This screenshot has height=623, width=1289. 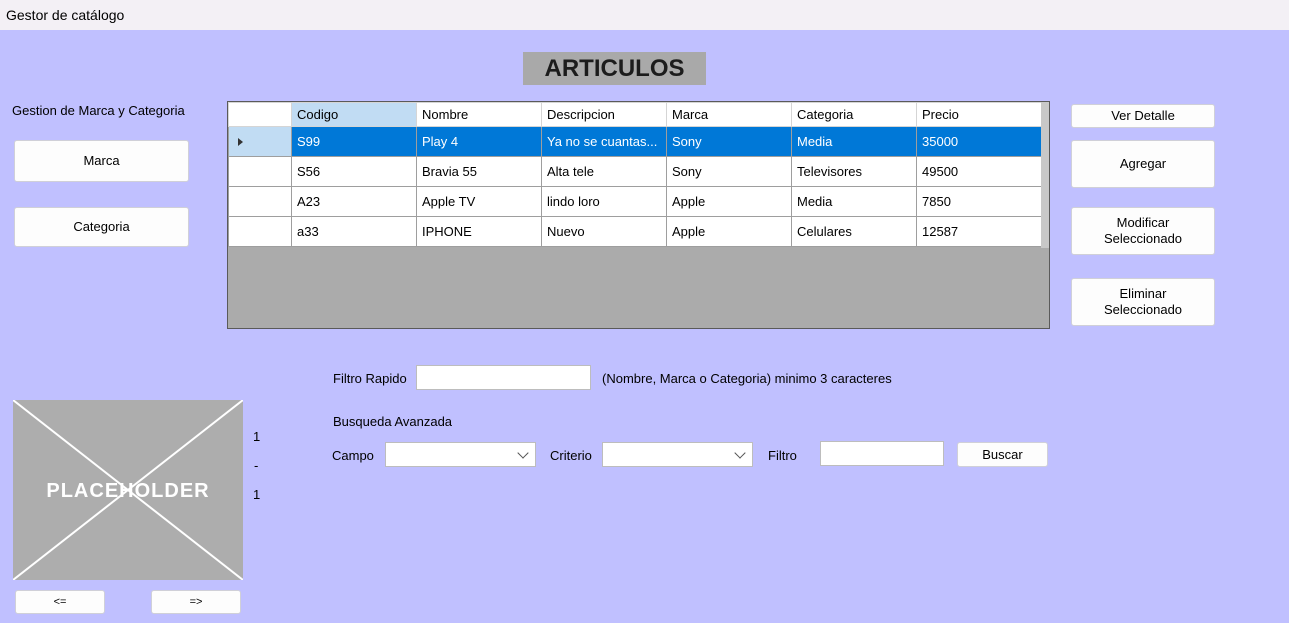 What do you see at coordinates (503, 377) in the screenshot?
I see `quick-filter-input` at bounding box center [503, 377].